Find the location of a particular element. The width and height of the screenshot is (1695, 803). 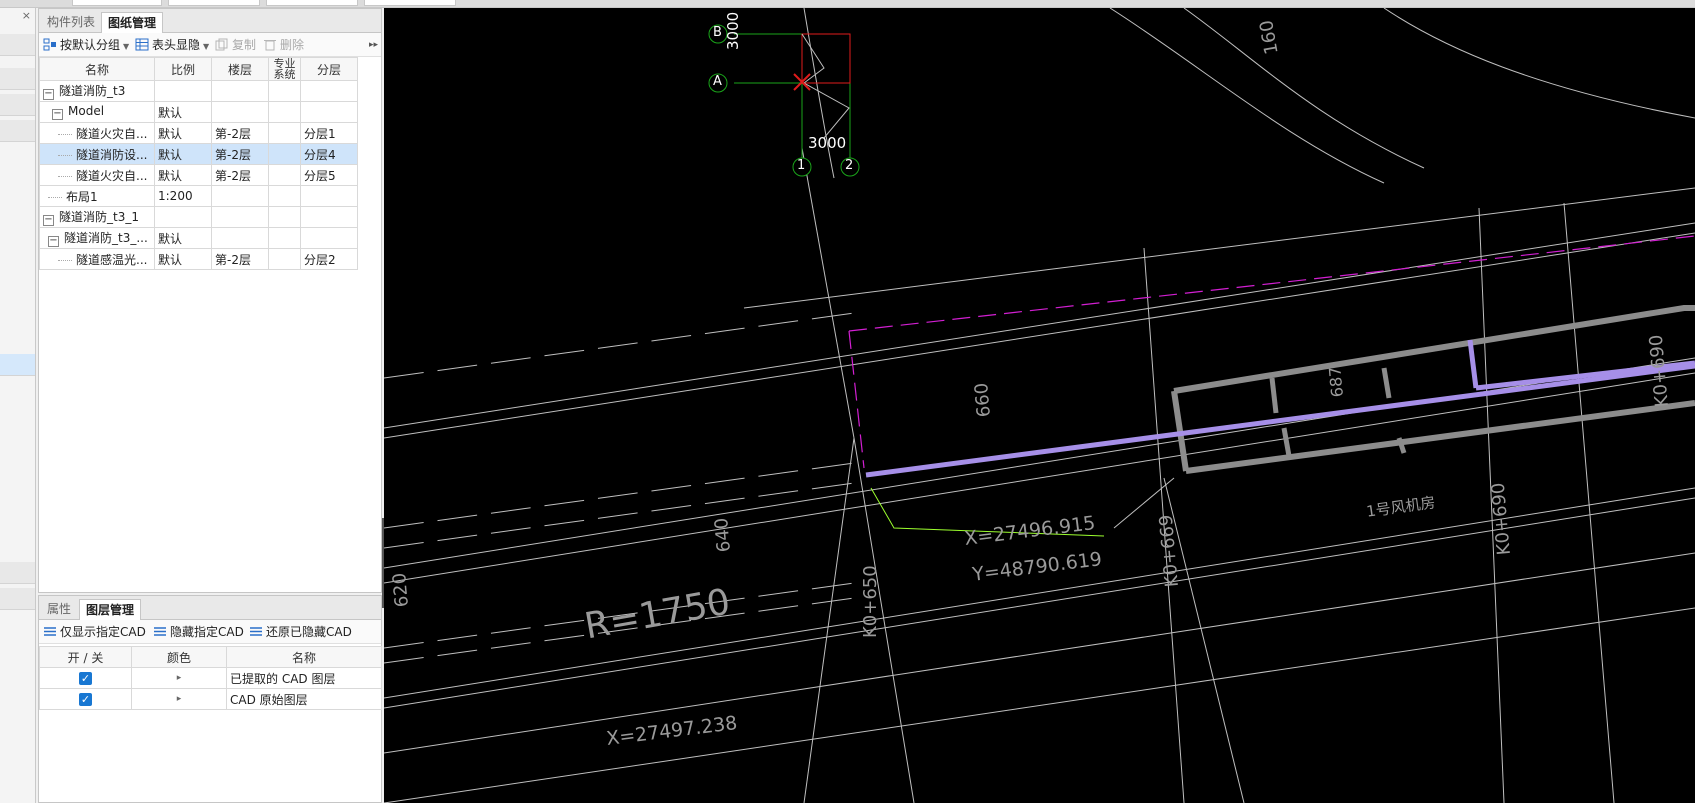

table-row: − Model 默认 is located at coordinates (198, 112).